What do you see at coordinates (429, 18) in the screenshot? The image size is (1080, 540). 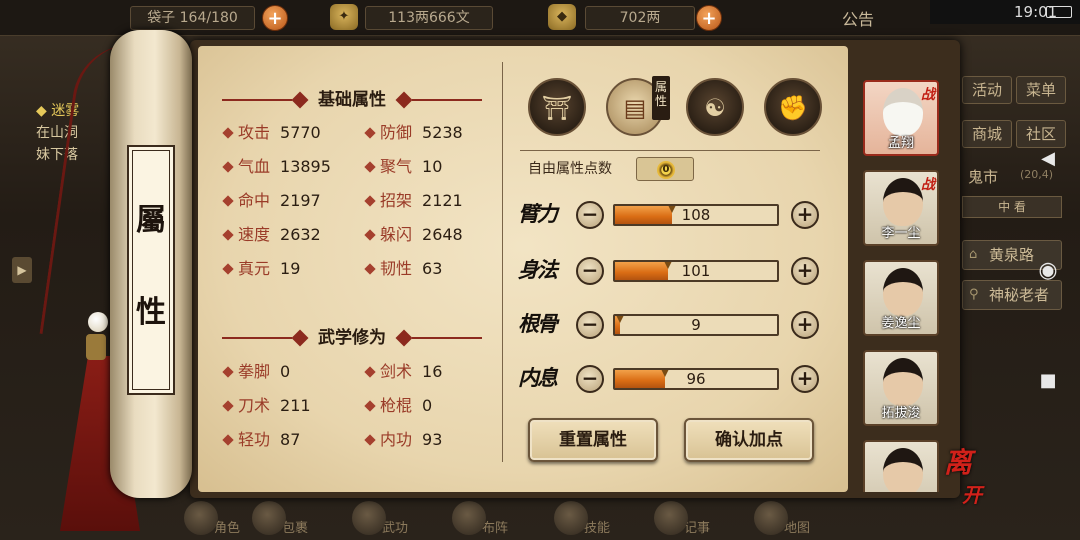 I see `money-display: 113两666文` at bounding box center [429, 18].